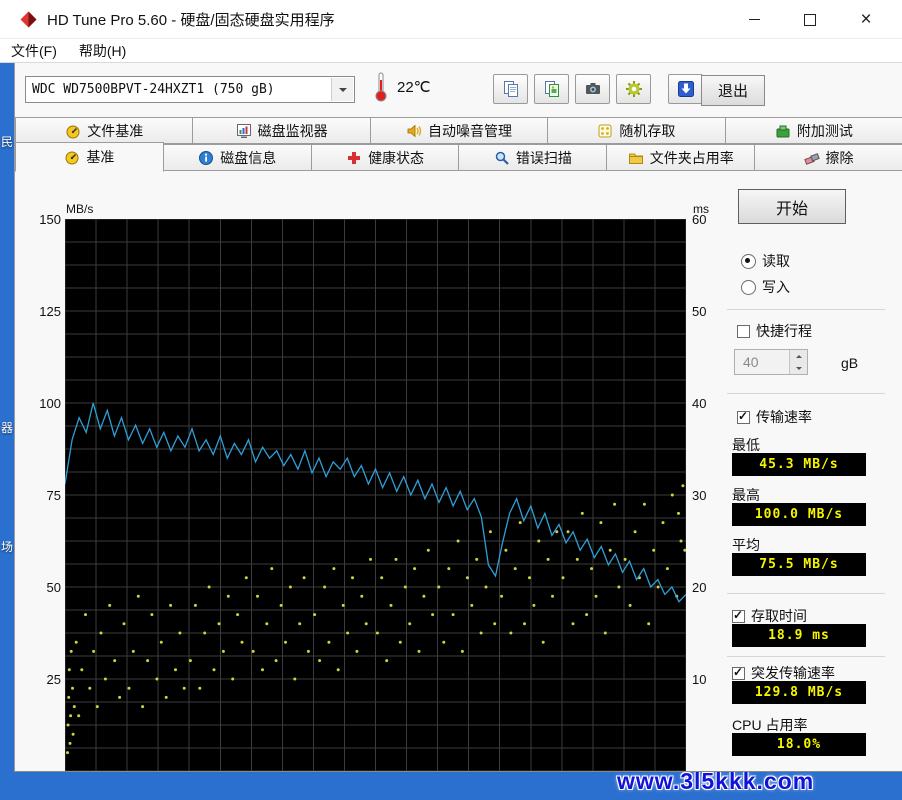  I want to click on read-radio-label: 读取, so click(776, 261).